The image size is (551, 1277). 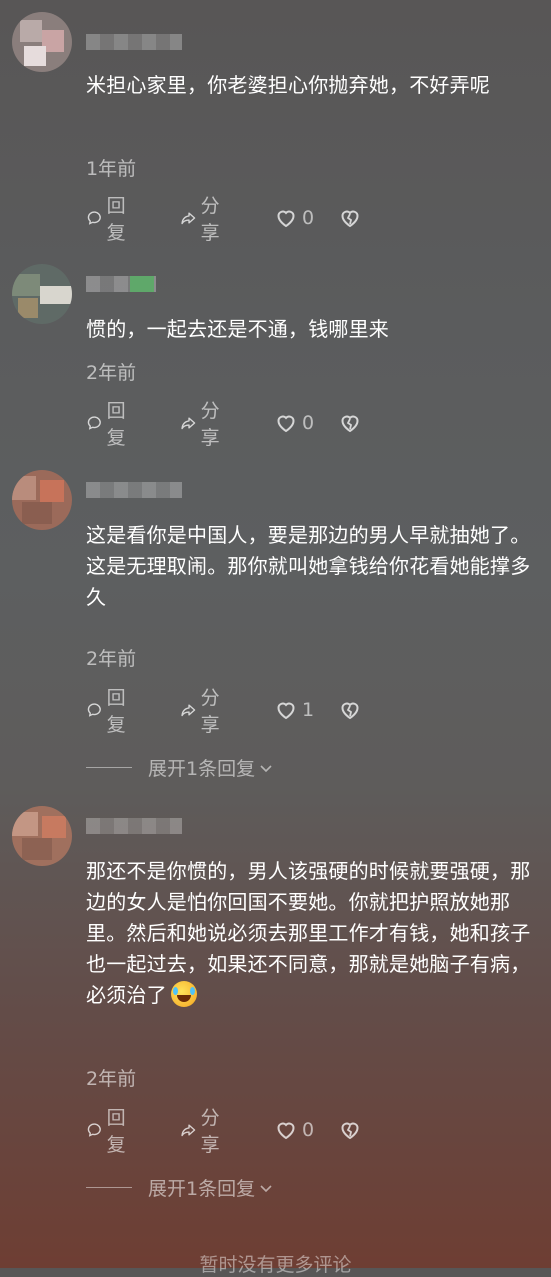 What do you see at coordinates (183, 994) in the screenshot?
I see `rolling-on-floor-laughing-emoji` at bounding box center [183, 994].